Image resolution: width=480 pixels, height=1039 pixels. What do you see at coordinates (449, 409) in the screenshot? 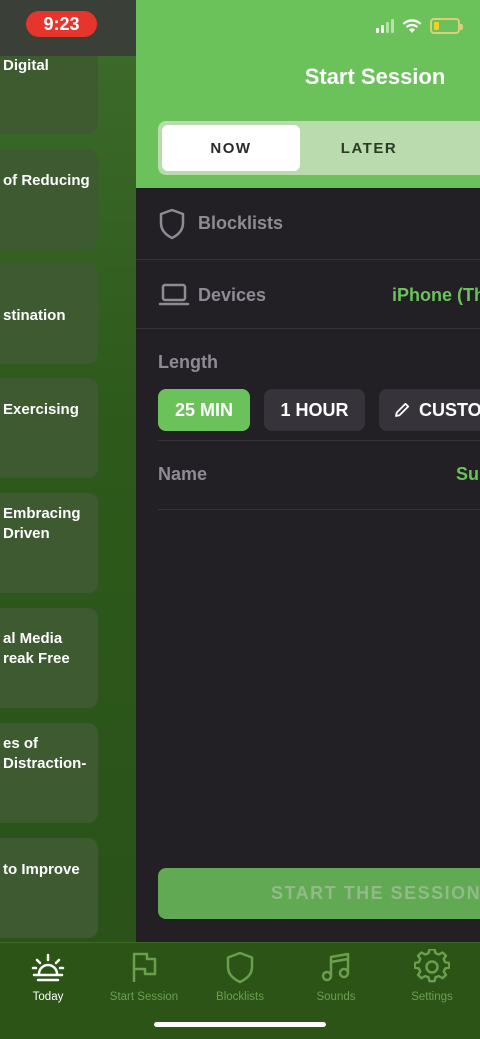
I see `length-custom-label: CUSTO` at bounding box center [449, 409].